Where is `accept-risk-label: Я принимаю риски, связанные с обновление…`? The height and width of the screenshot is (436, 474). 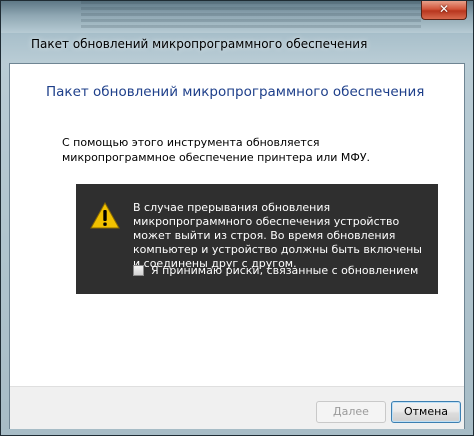 accept-risk-label: Я принимаю риски, связанные с обновление… is located at coordinates (284, 270).